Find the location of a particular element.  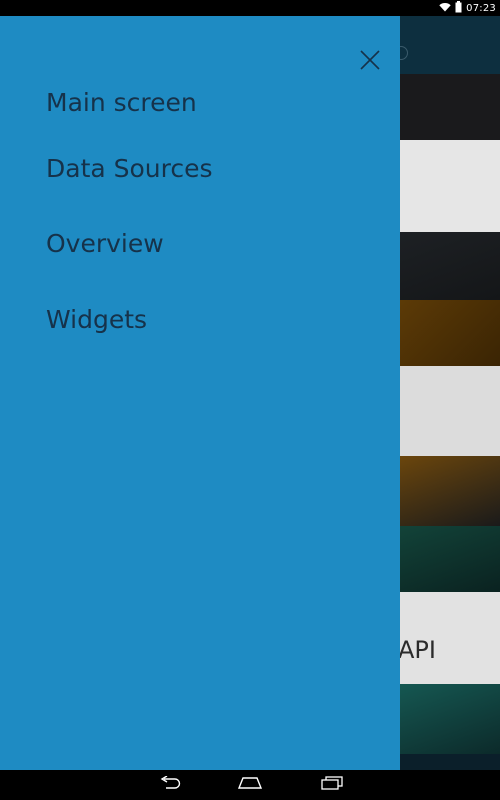

home-button is located at coordinates (250, 785).